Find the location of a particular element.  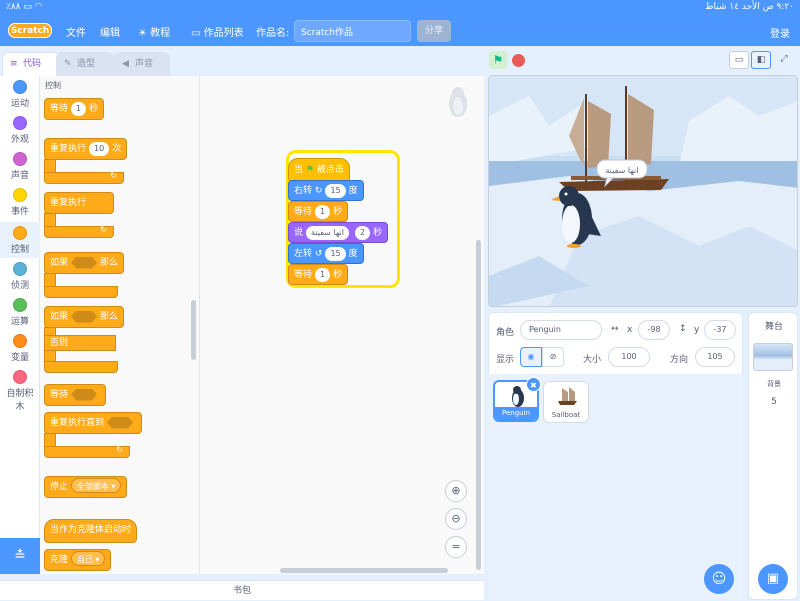

scratch-logo: Scratch is located at coordinates (30, 30).